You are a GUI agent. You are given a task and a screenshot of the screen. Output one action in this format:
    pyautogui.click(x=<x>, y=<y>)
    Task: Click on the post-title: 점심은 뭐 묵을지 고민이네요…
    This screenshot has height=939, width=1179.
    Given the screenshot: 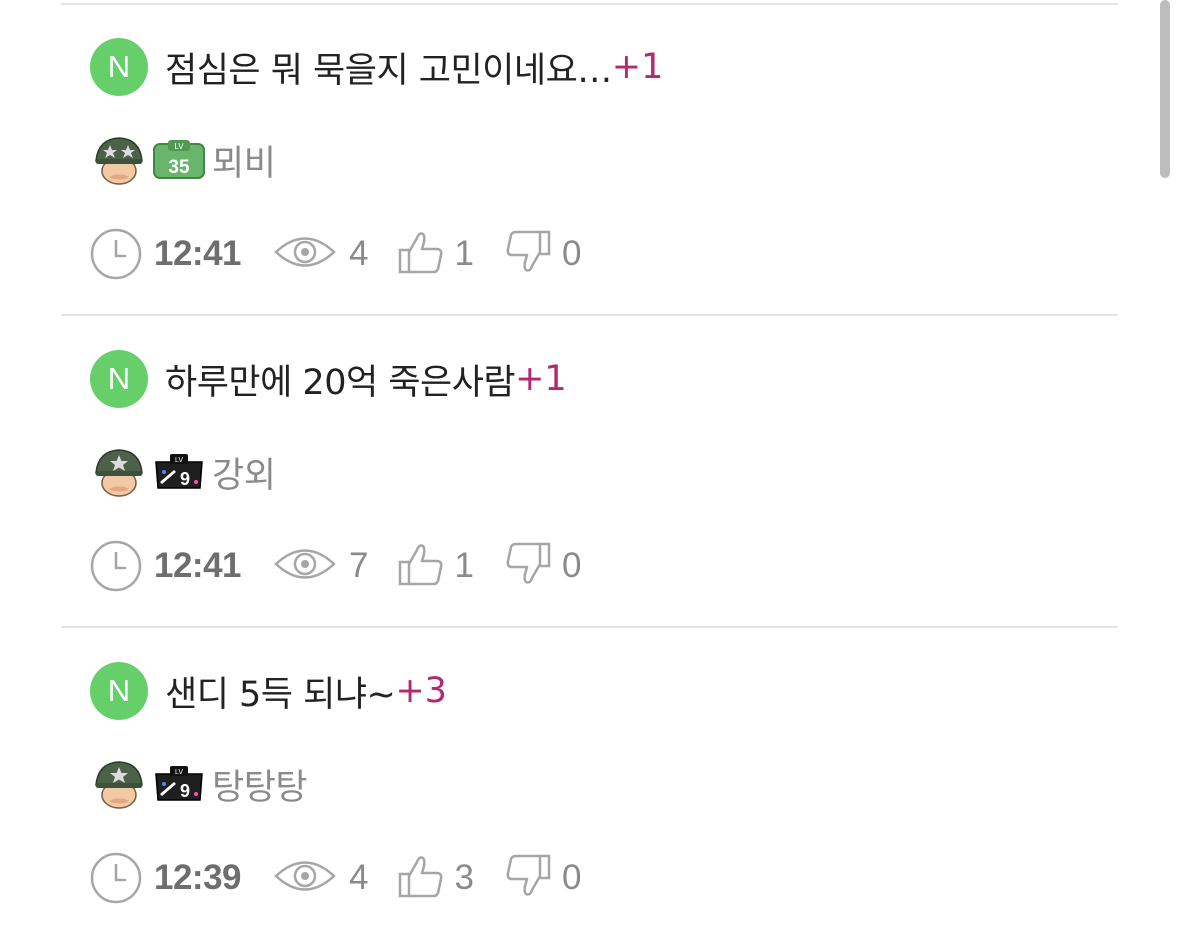 What is the action you would take?
    pyautogui.click(x=388, y=67)
    